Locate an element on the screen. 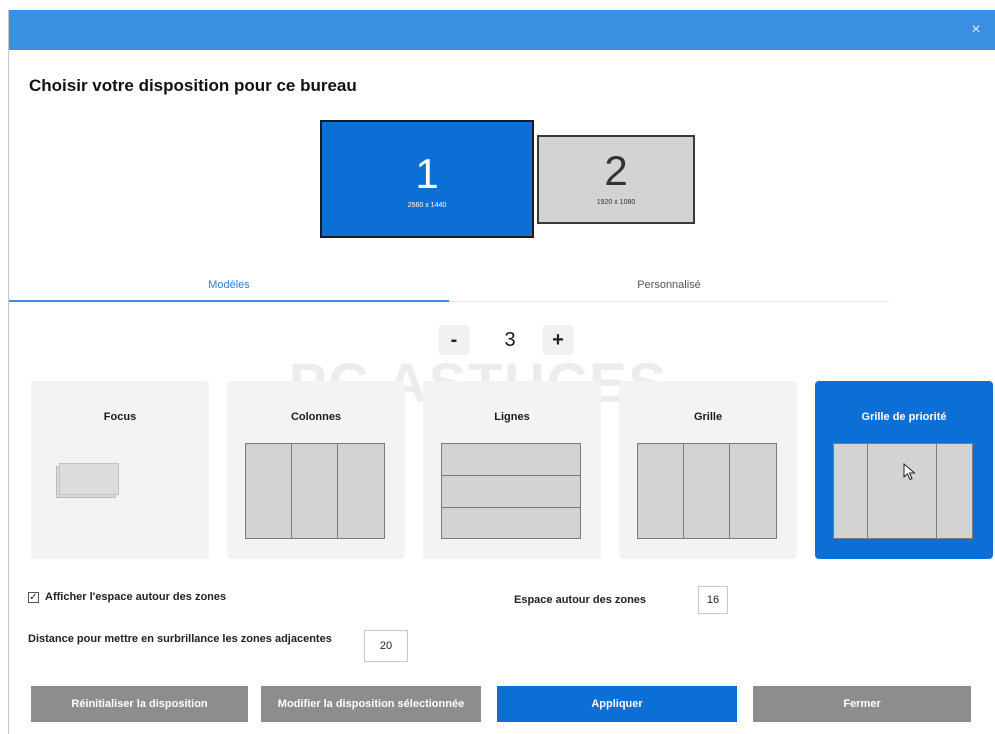  space-around-input: 16 is located at coordinates (713, 600).